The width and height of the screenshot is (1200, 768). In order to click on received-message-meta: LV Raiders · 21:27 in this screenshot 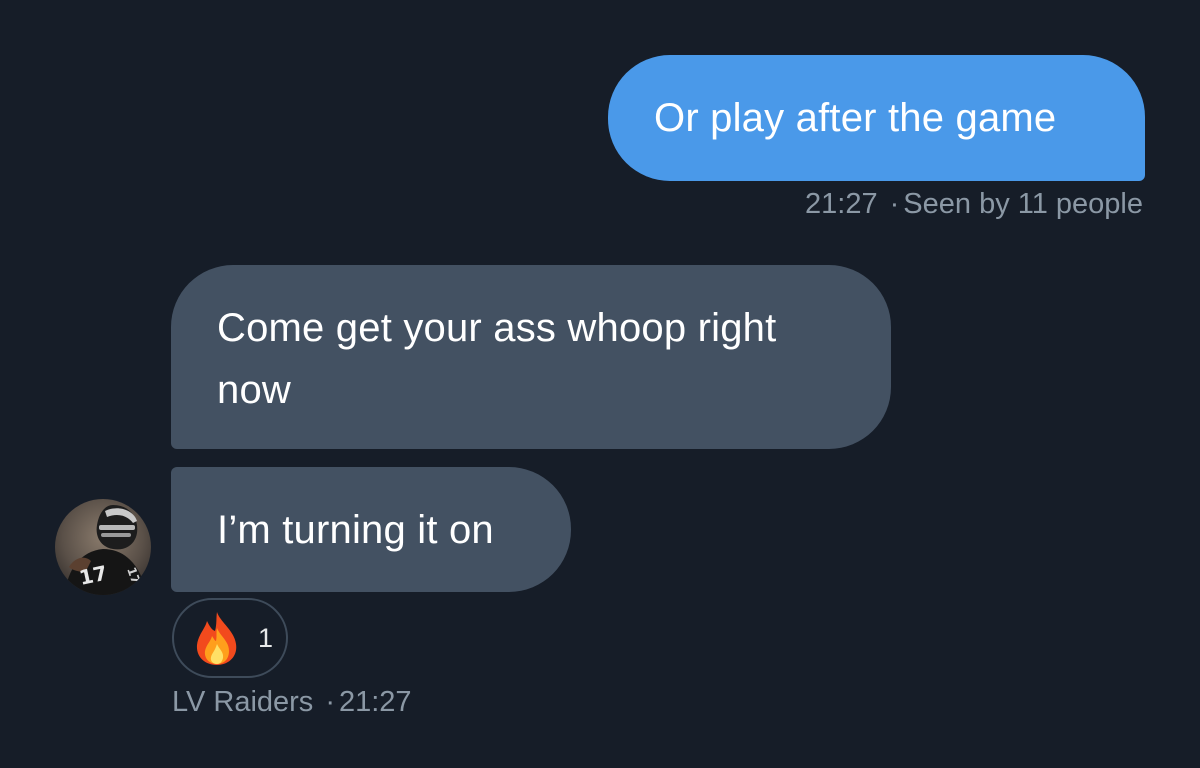, I will do `click(292, 702)`.